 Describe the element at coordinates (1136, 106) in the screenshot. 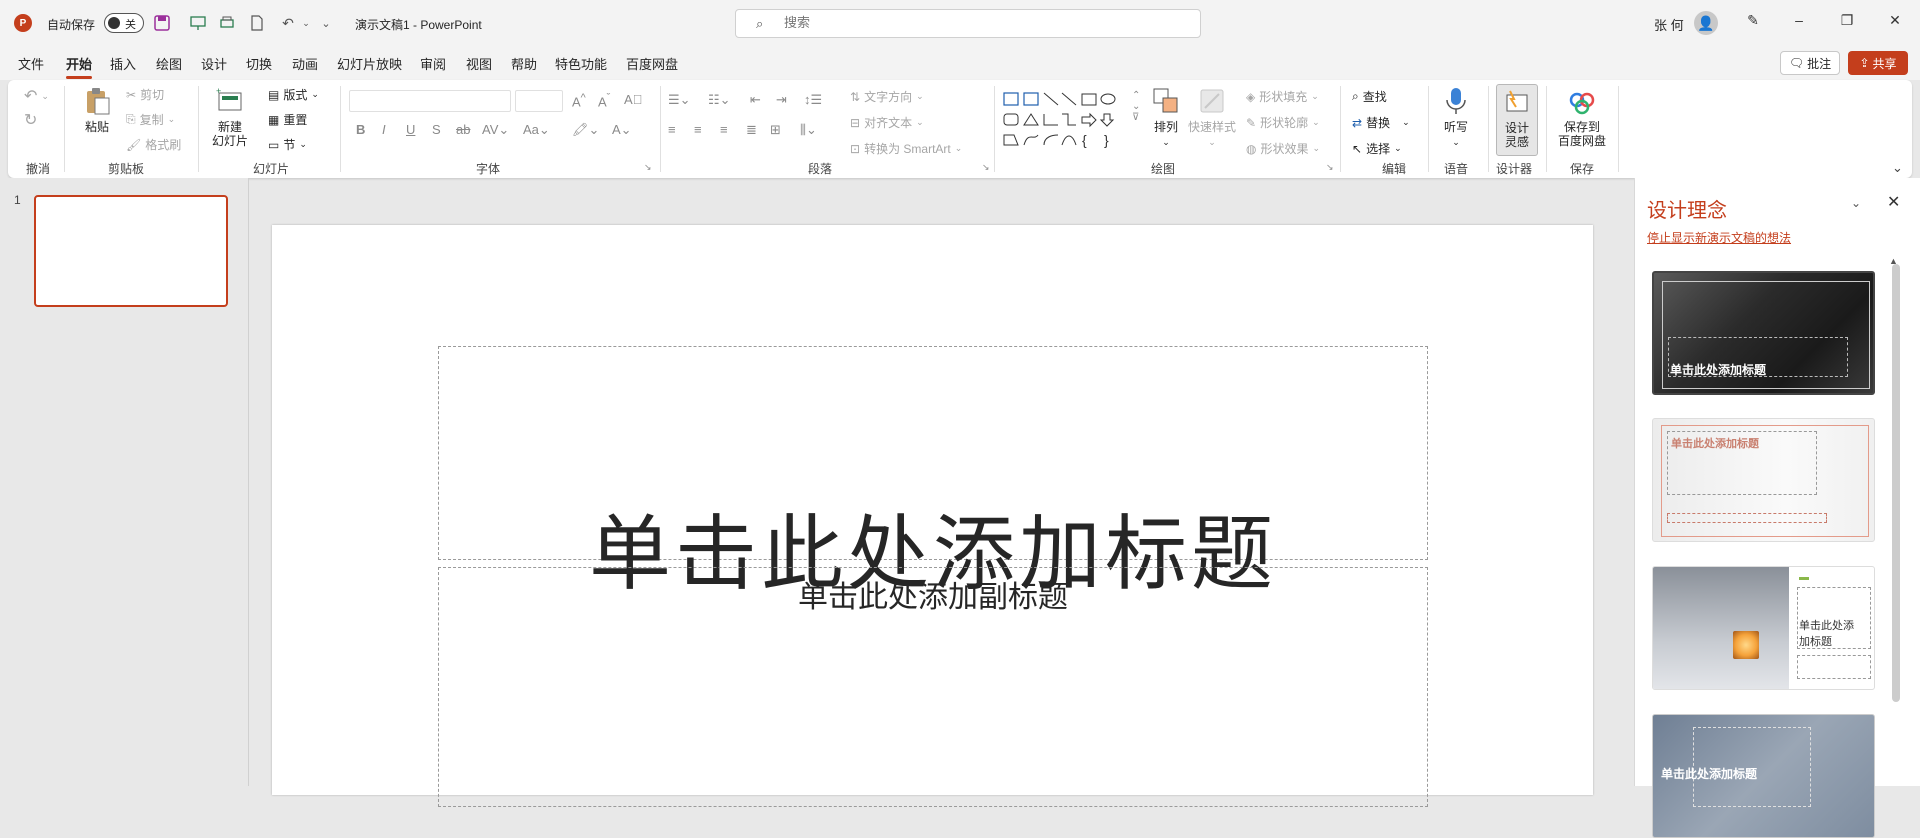

I see `gallery-scroll-icon: ⌃ ⌄ ⊽` at that location.